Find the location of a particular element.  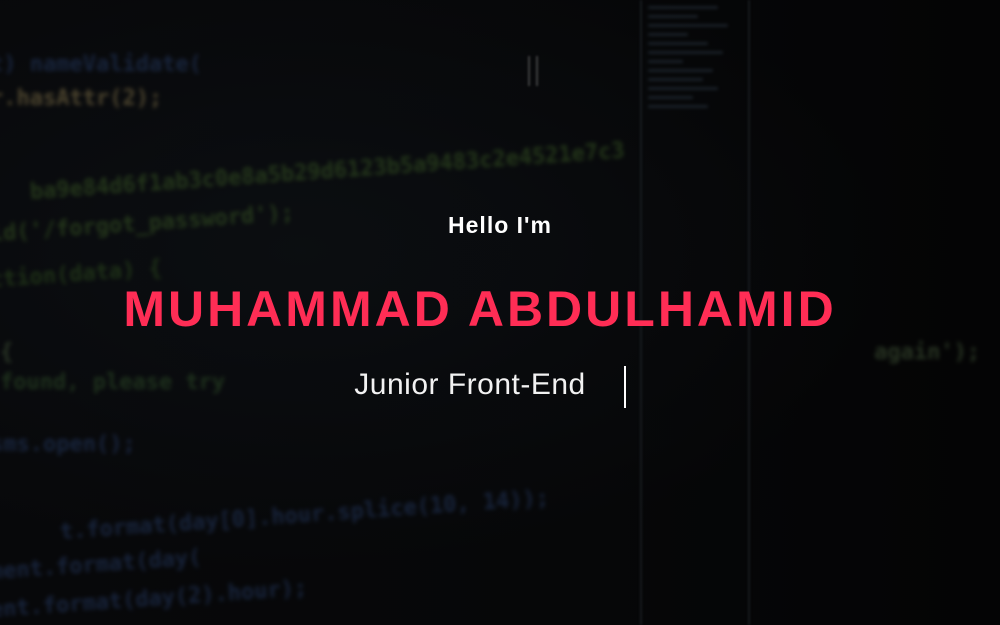

hero-greeting: Hello I'm is located at coordinates (500, 225).